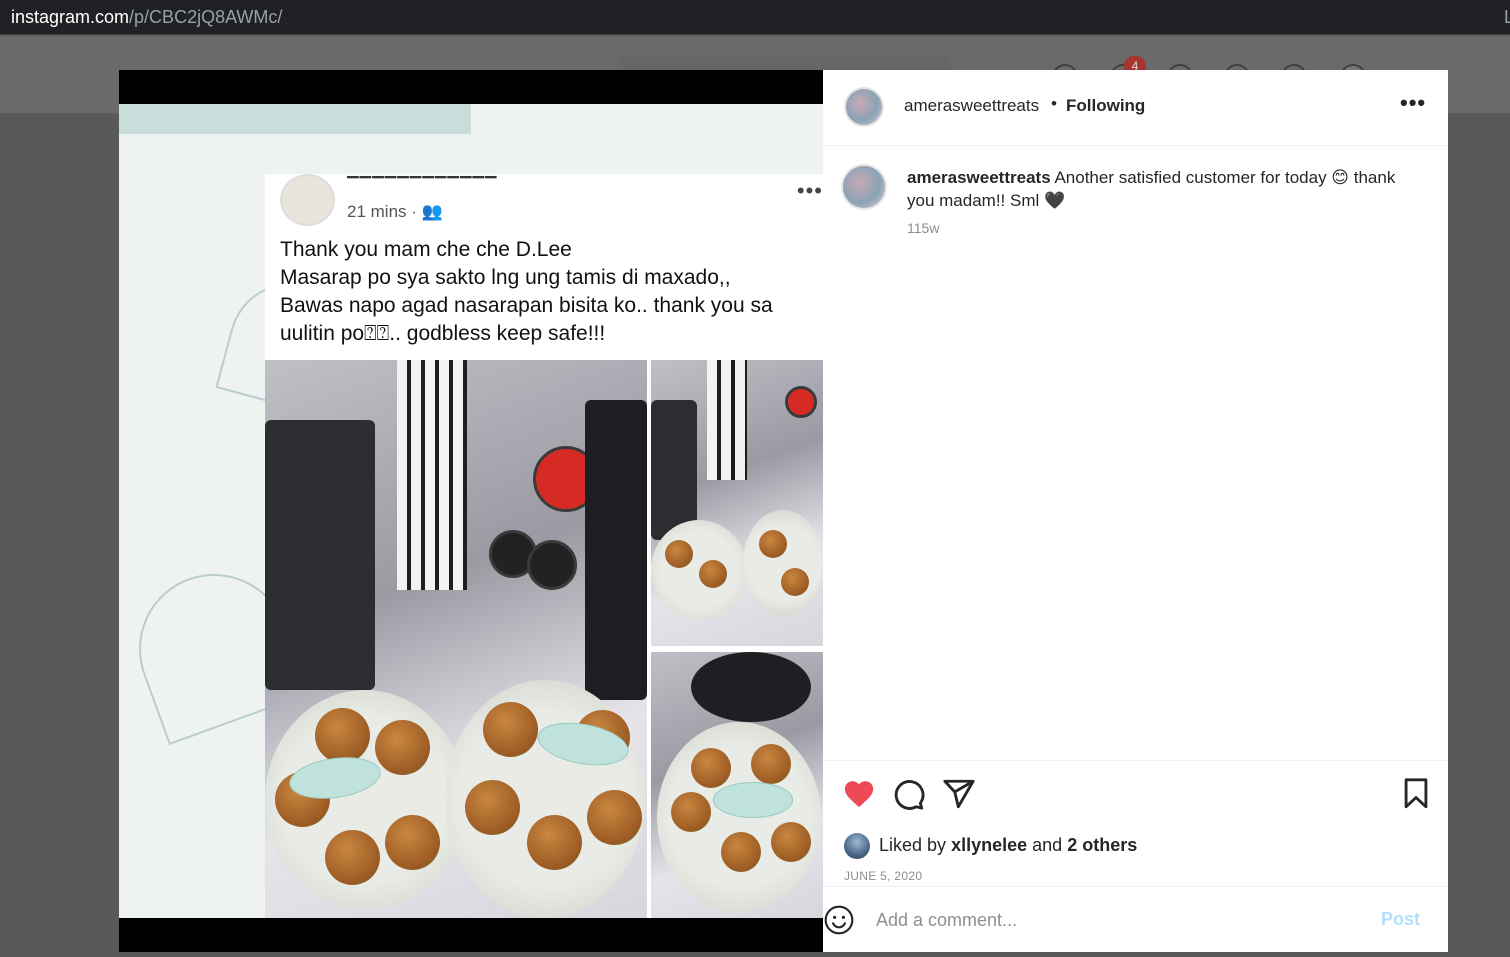 Image resolution: width=1510 pixels, height=957 pixels. What do you see at coordinates (859, 794) in the screenshot?
I see `heart-icon` at bounding box center [859, 794].